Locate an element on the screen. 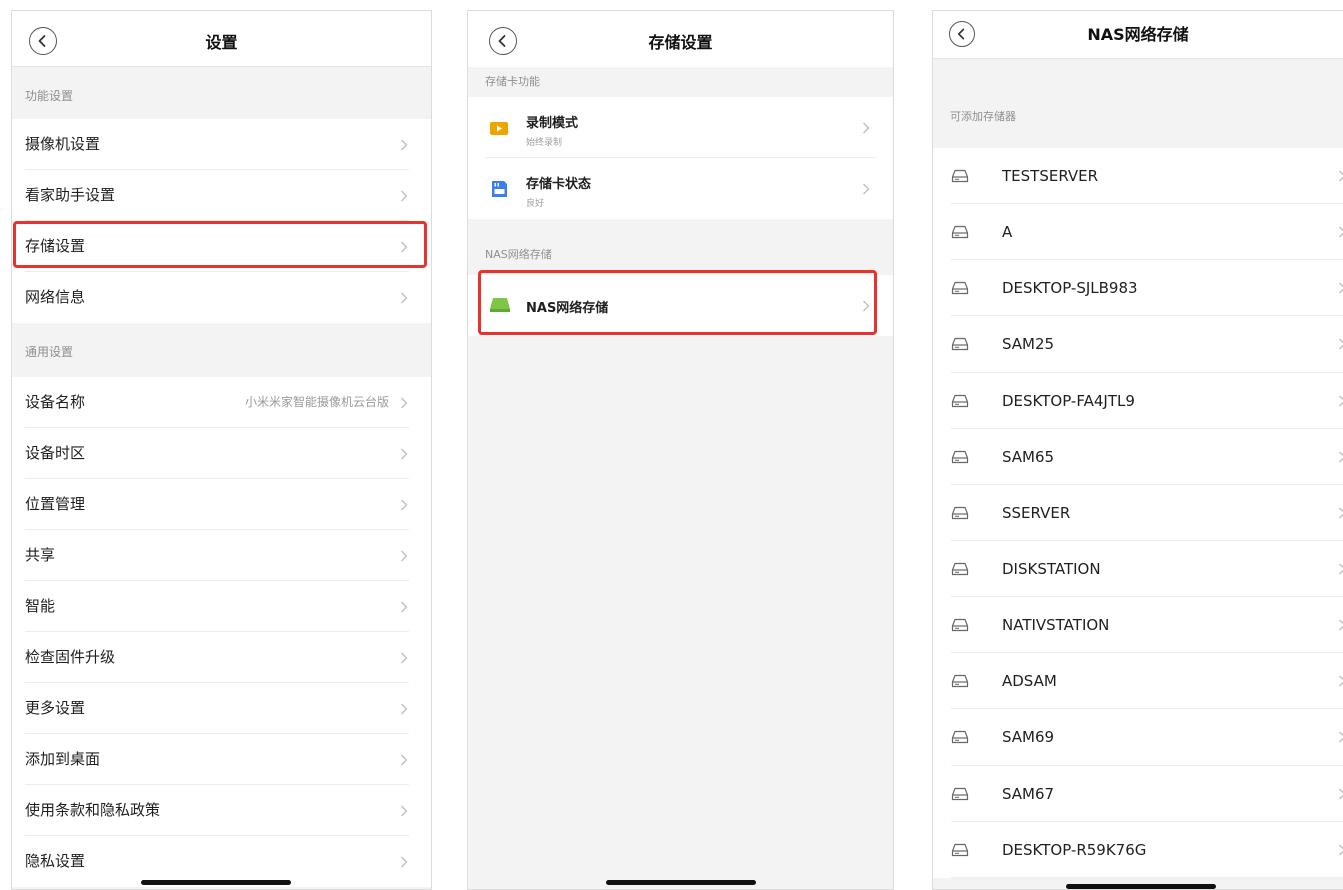 This screenshot has width=1343, height=890. settings-row: 添加到桌面 is located at coordinates (221, 759).